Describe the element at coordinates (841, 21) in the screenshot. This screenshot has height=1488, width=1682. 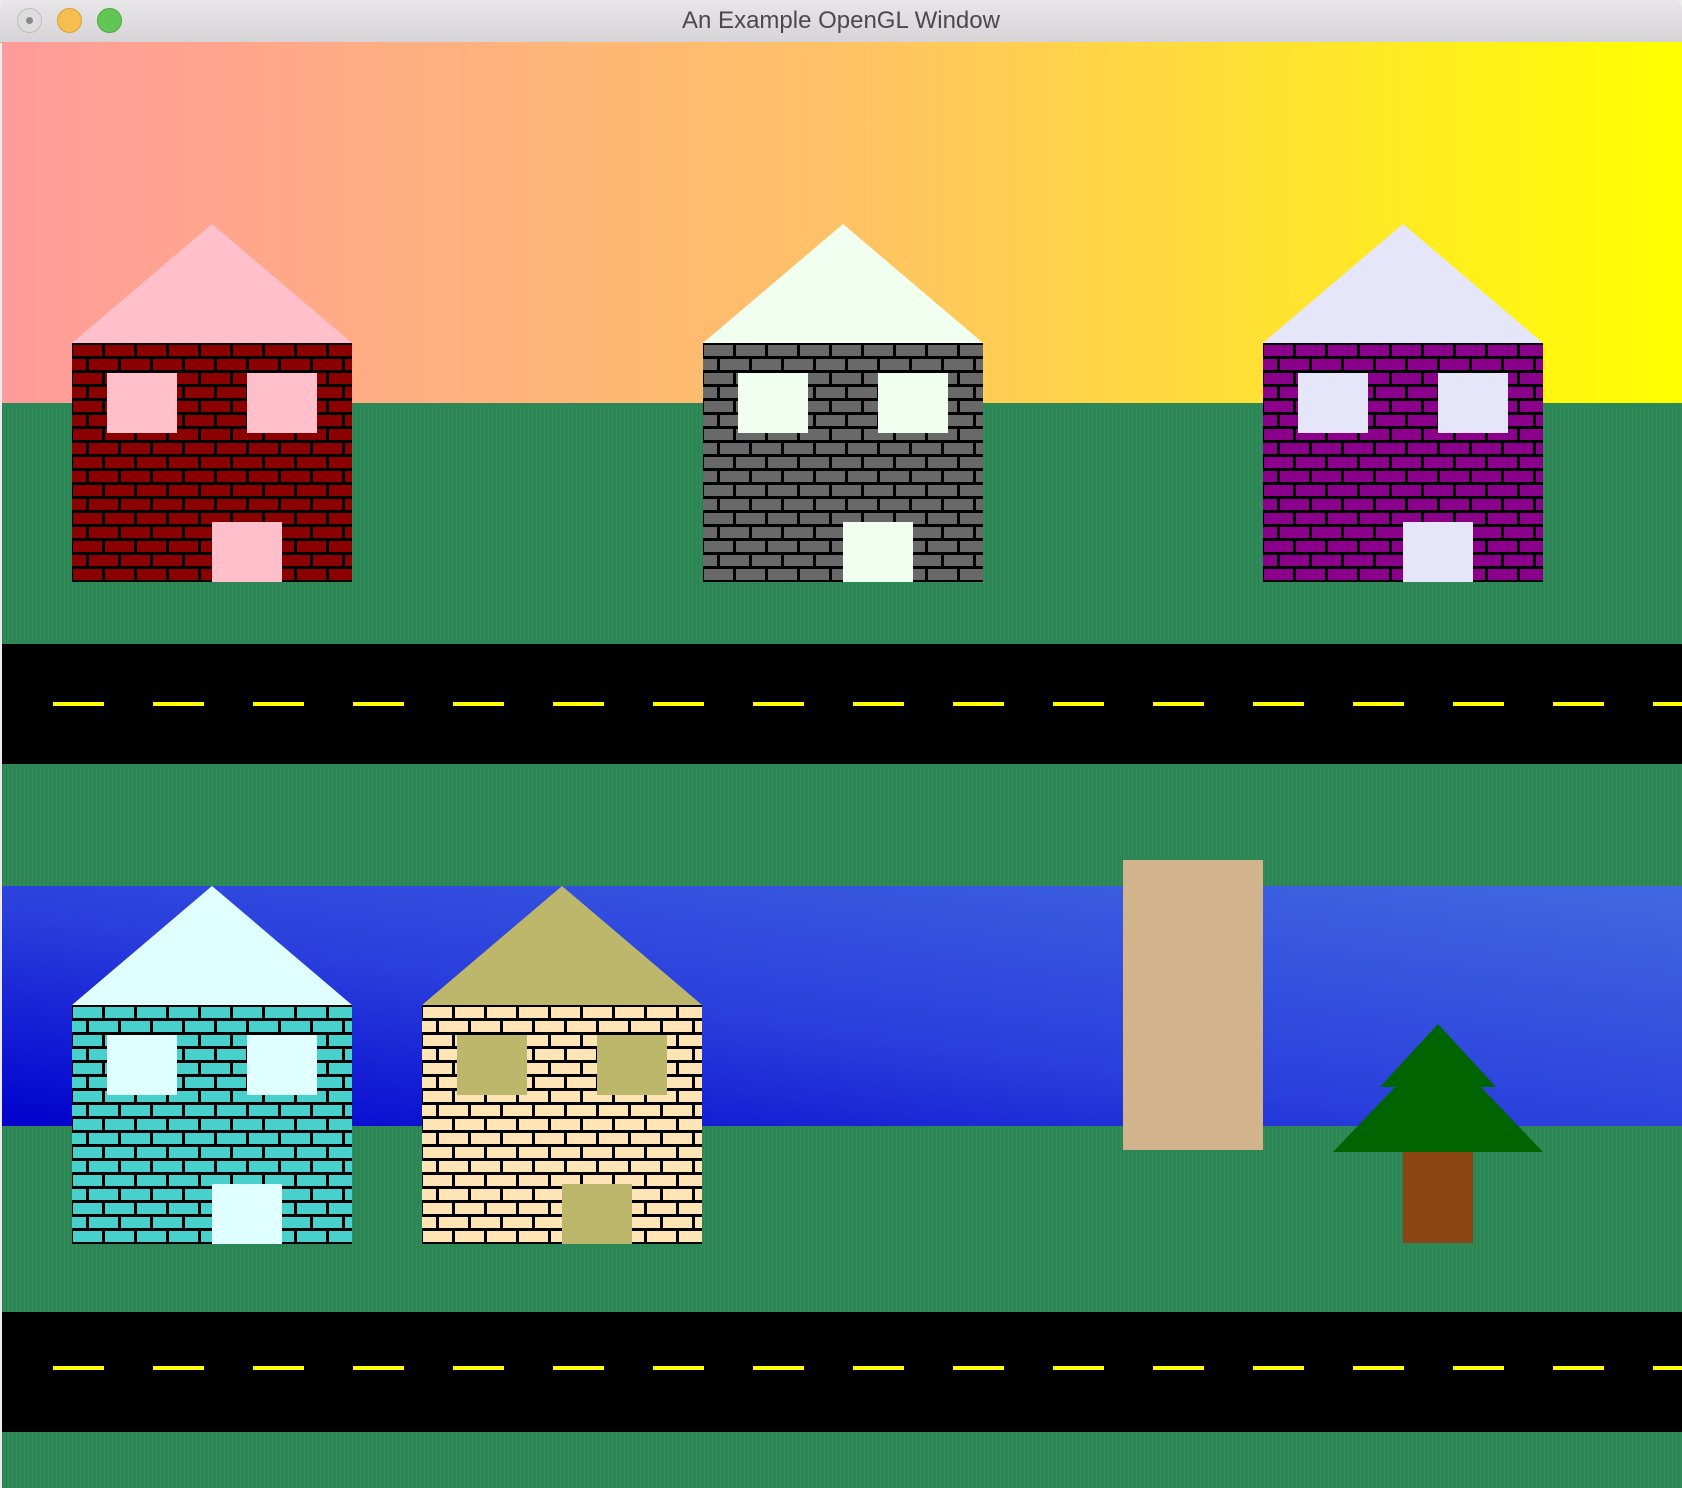
I see `title-bar: An Example OpenGL Window` at that location.